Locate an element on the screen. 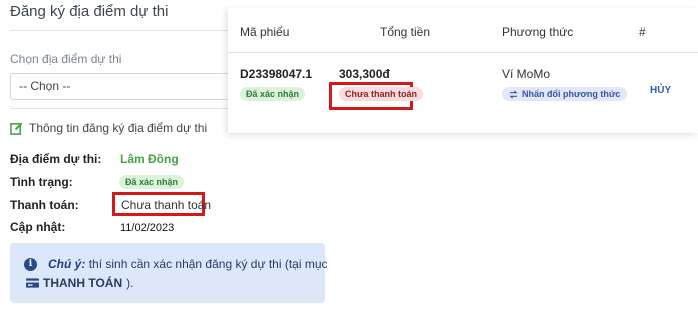  column-header-amount: Tổng tiền is located at coordinates (405, 32).